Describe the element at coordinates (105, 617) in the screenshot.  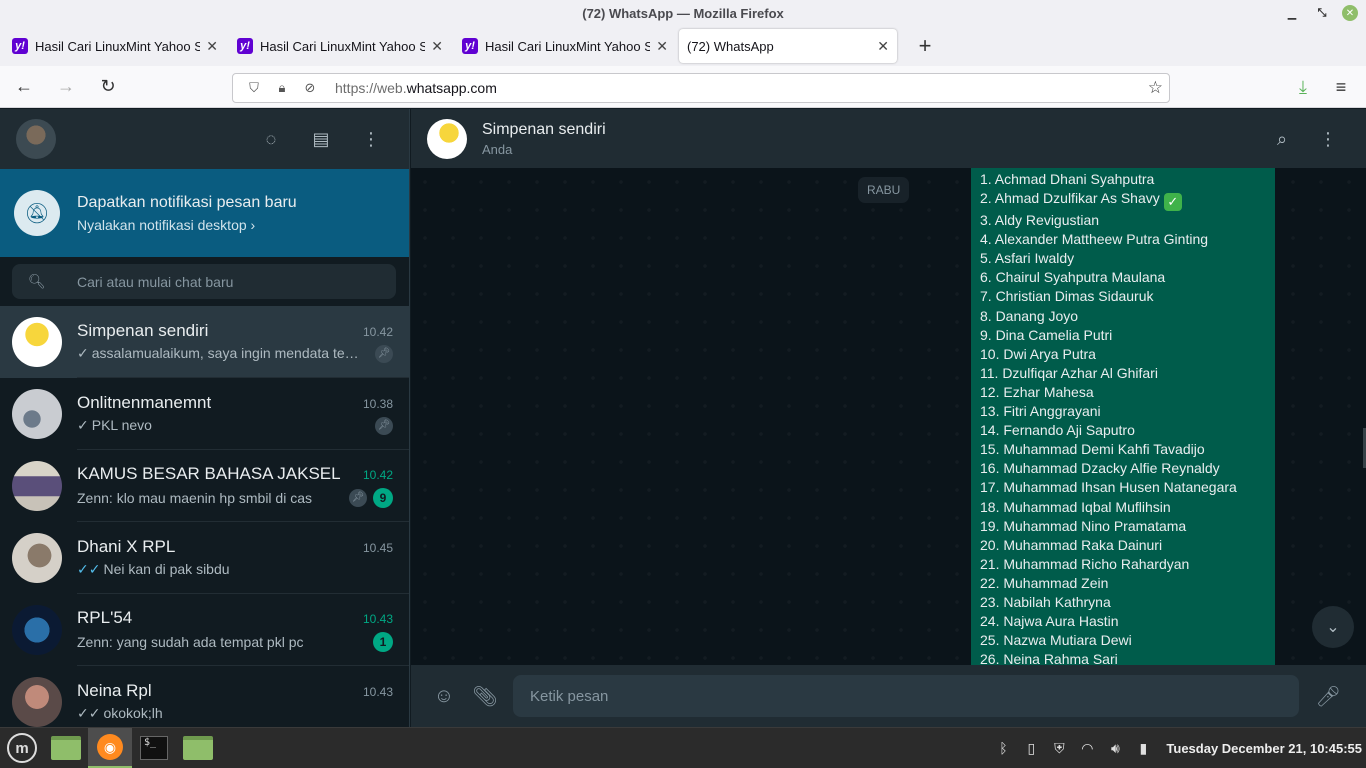
I see `chat-name: RPL'54` at that location.